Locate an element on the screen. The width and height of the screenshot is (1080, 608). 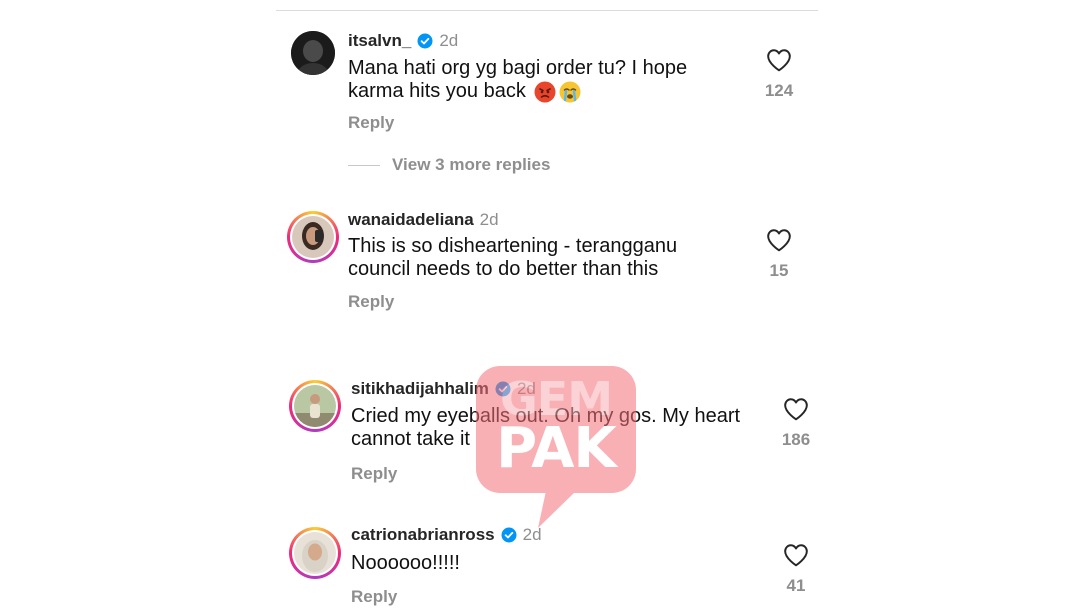
comment-line: cannot take it is located at coordinates (410, 439).